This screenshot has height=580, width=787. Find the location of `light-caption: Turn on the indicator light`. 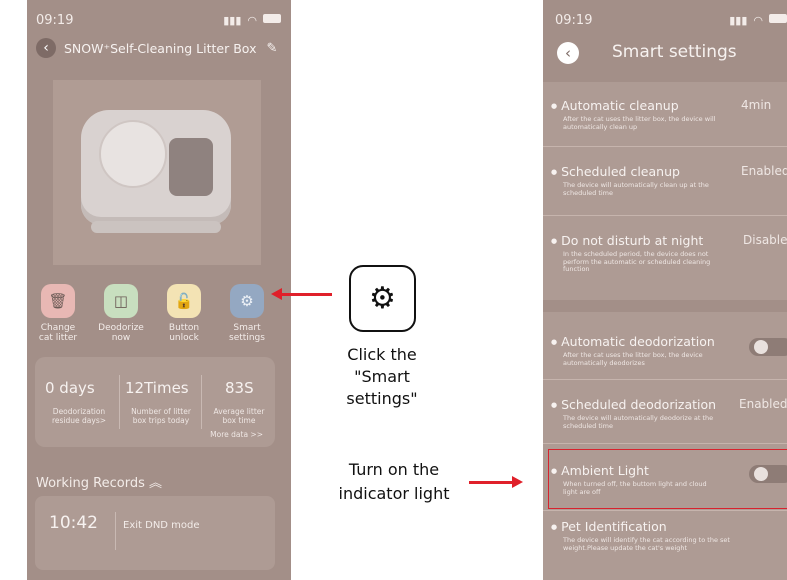

light-caption: Turn on the indicator light is located at coordinates (394, 481).